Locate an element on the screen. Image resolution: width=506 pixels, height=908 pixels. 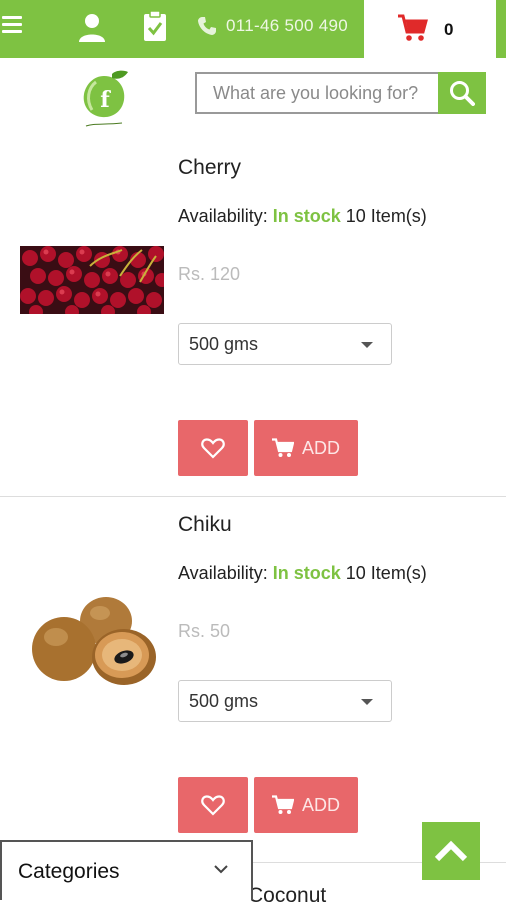
search-input is located at coordinates (318, 93).